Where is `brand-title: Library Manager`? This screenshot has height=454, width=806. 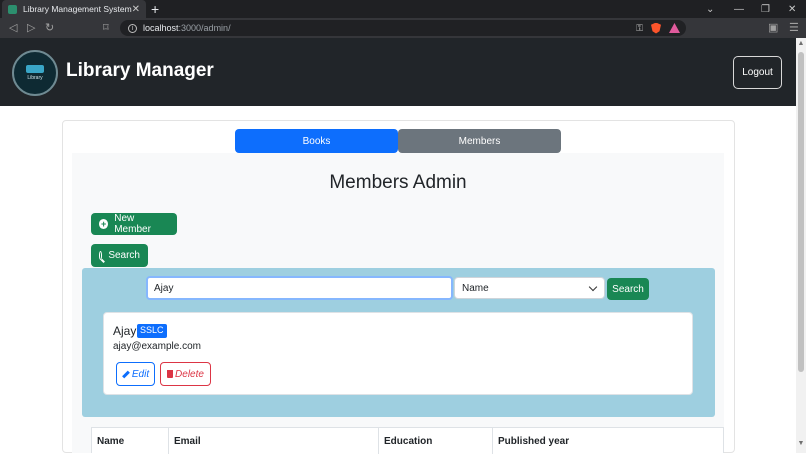 brand-title: Library Manager is located at coordinates (140, 70).